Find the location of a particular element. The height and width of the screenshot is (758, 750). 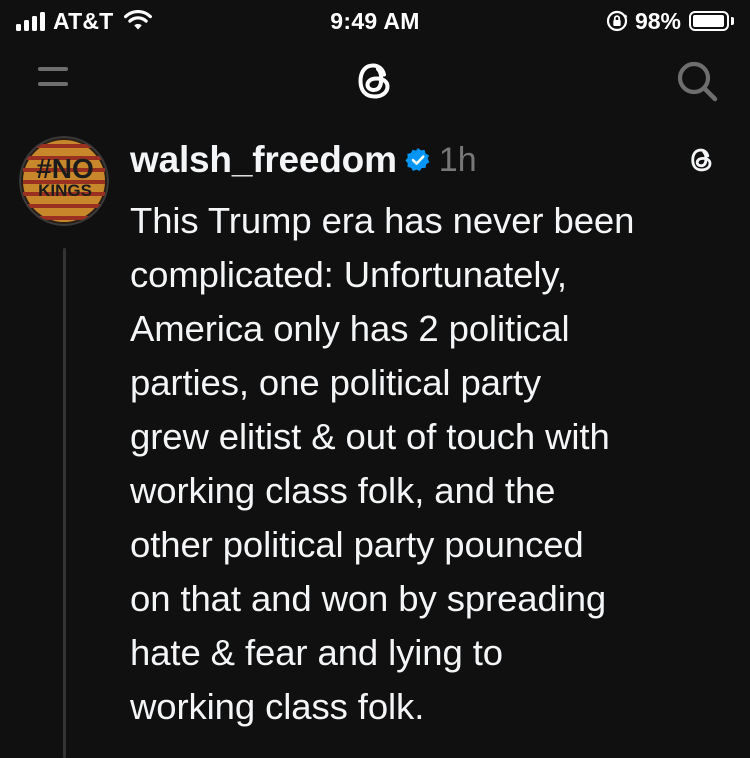

battery-icon is located at coordinates (709, 21).